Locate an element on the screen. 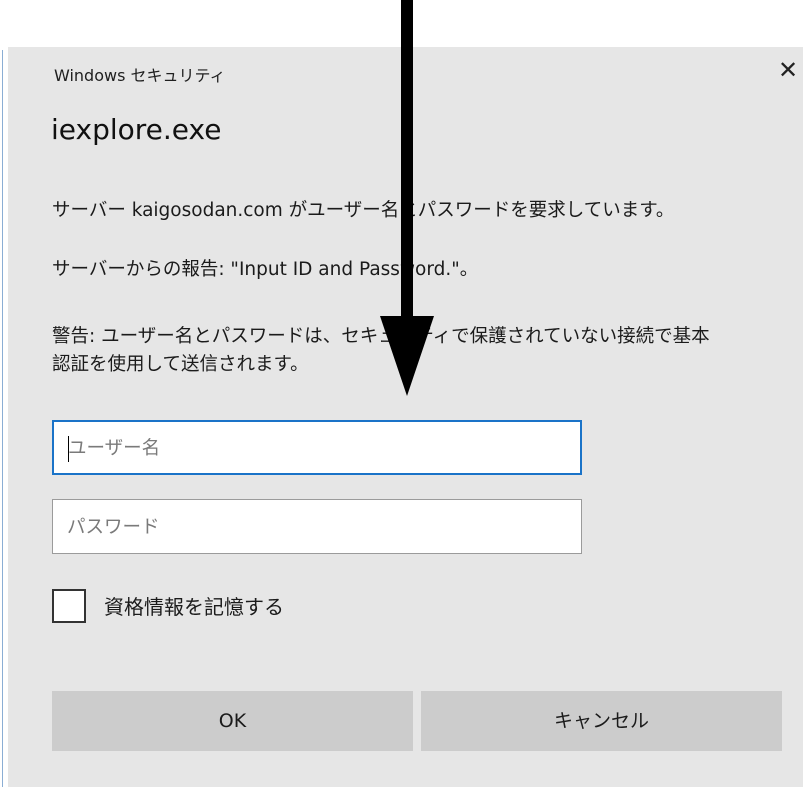 The height and width of the screenshot is (787, 803). username-input: ユーザー名 is located at coordinates (317, 447).